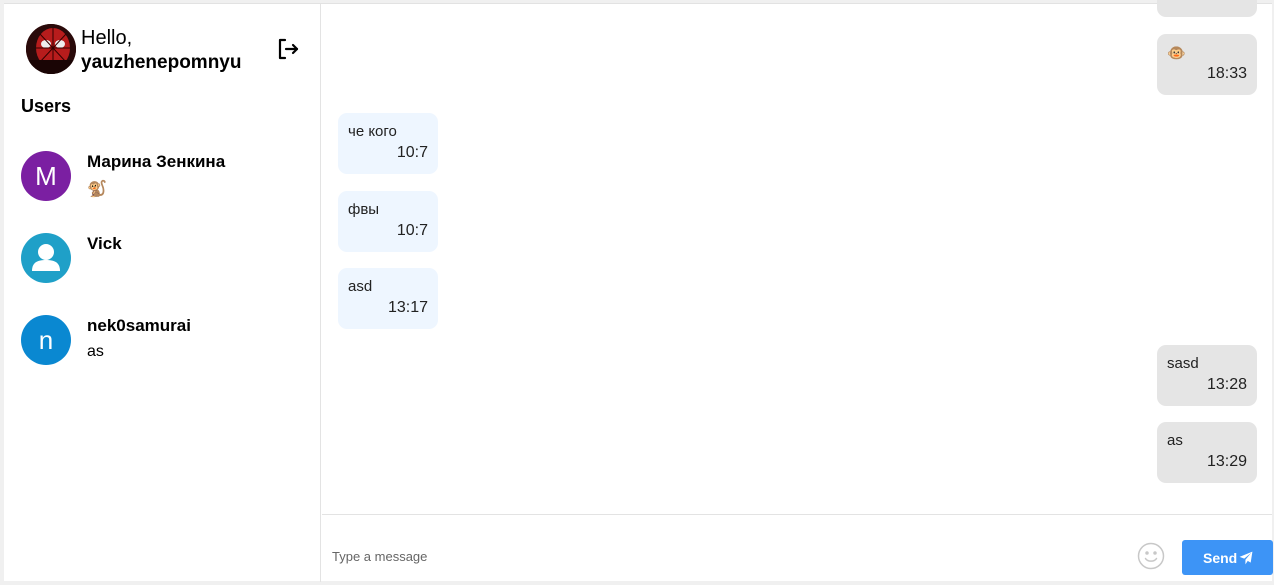 The image size is (1274, 585). Describe the element at coordinates (1207, 452) in the screenshot. I see `message-bubble-outgoing: as 13:29` at that location.